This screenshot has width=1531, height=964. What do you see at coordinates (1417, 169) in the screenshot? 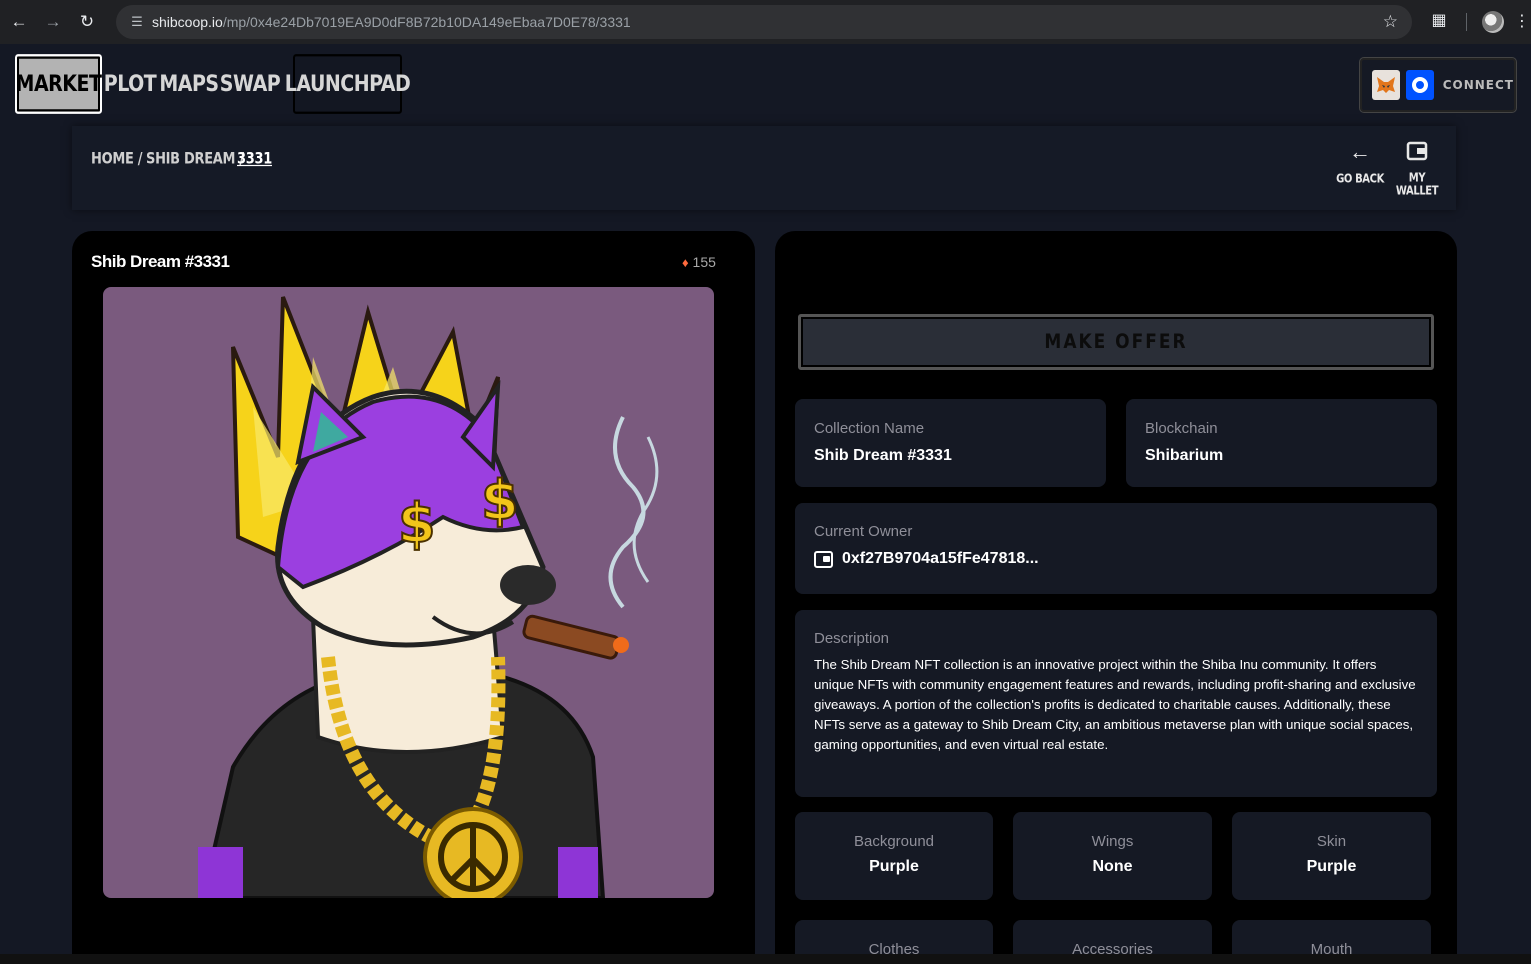
I see `my-wallet-button: MY WALLET` at bounding box center [1417, 169].